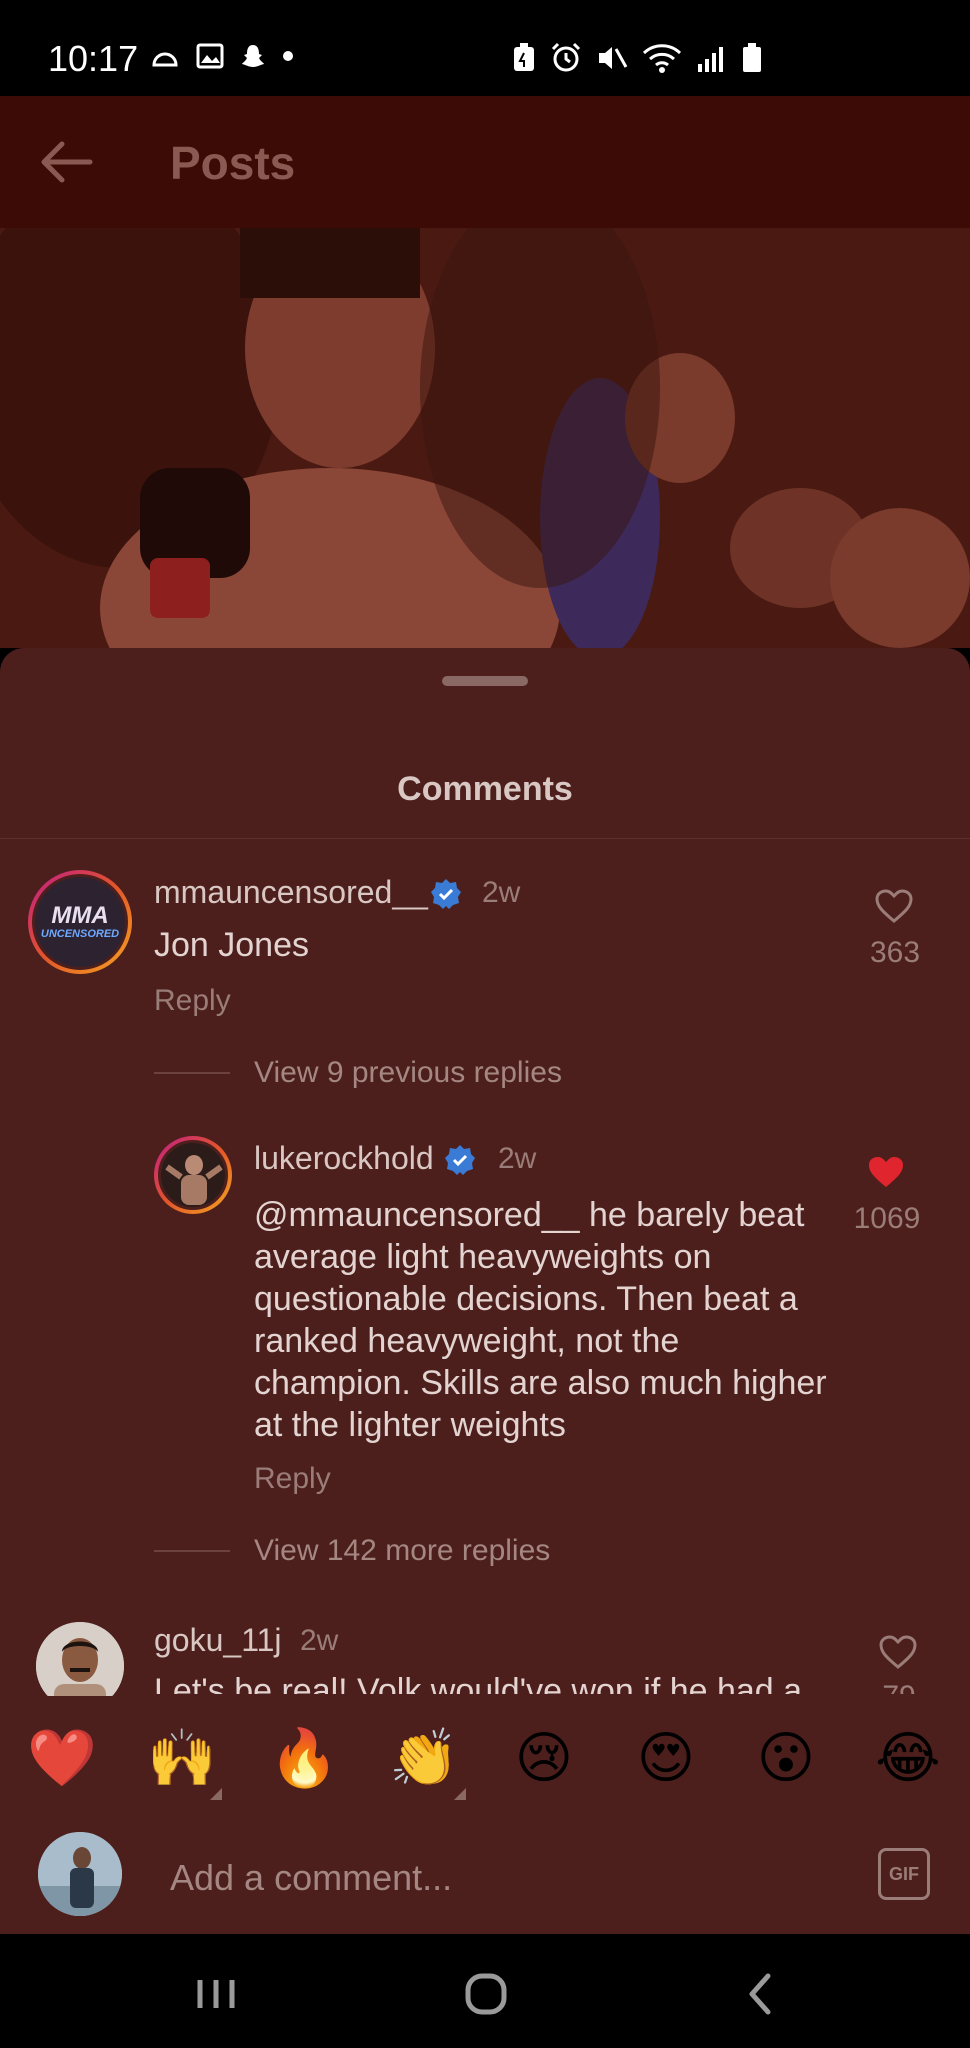 The width and height of the screenshot is (970, 2048). I want to click on avatar, so click(193, 1175).